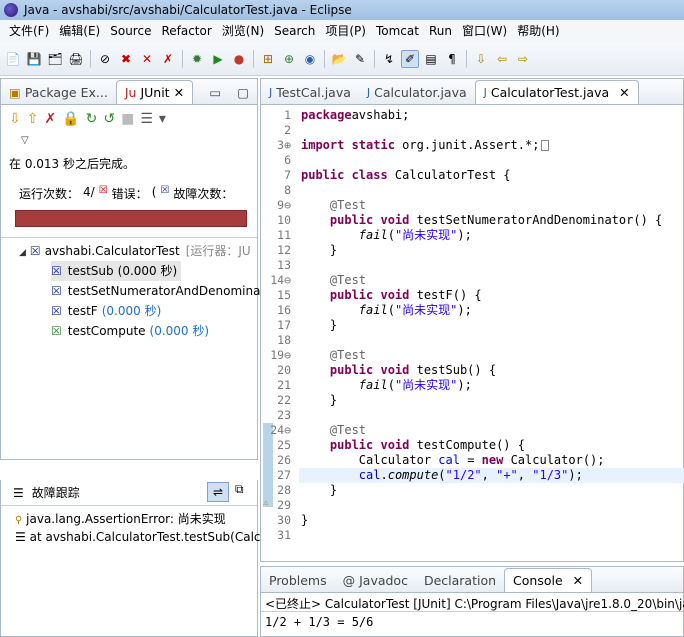 Image resolution: width=684 pixels, height=637 pixels. I want to click on block-selection-icon: ▤, so click(431, 59).